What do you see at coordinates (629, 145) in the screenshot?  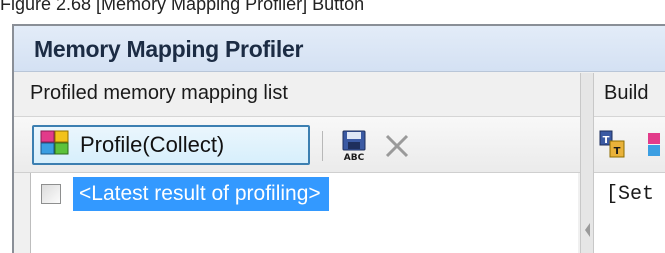 I see `build-pane-toolbar: T T` at bounding box center [629, 145].